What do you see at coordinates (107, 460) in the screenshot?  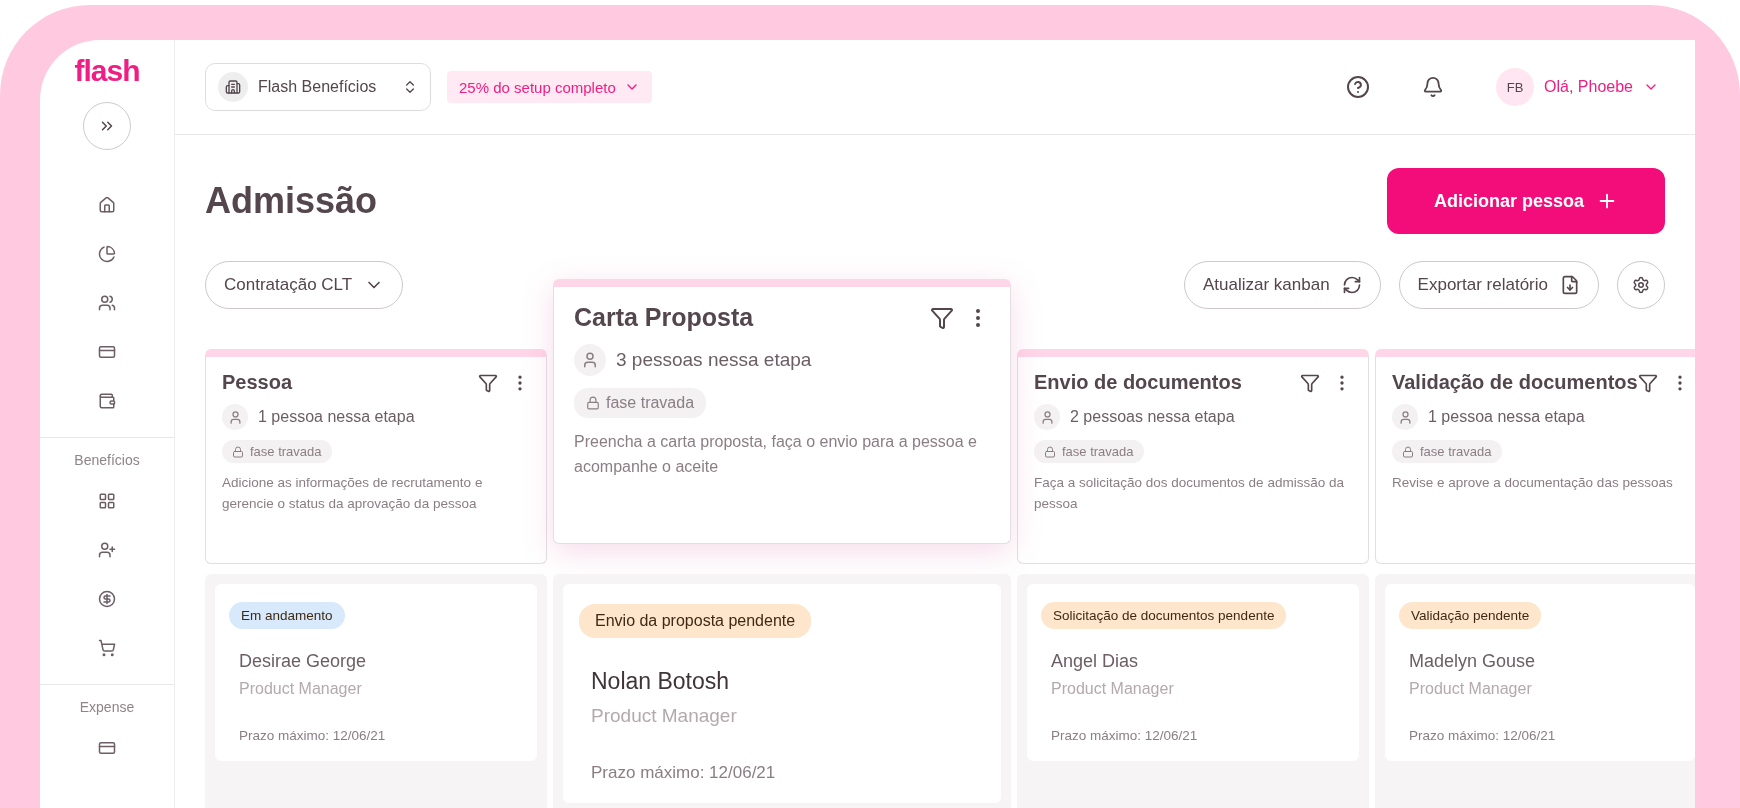 I see `sidebar-section-label: Benefícios` at bounding box center [107, 460].